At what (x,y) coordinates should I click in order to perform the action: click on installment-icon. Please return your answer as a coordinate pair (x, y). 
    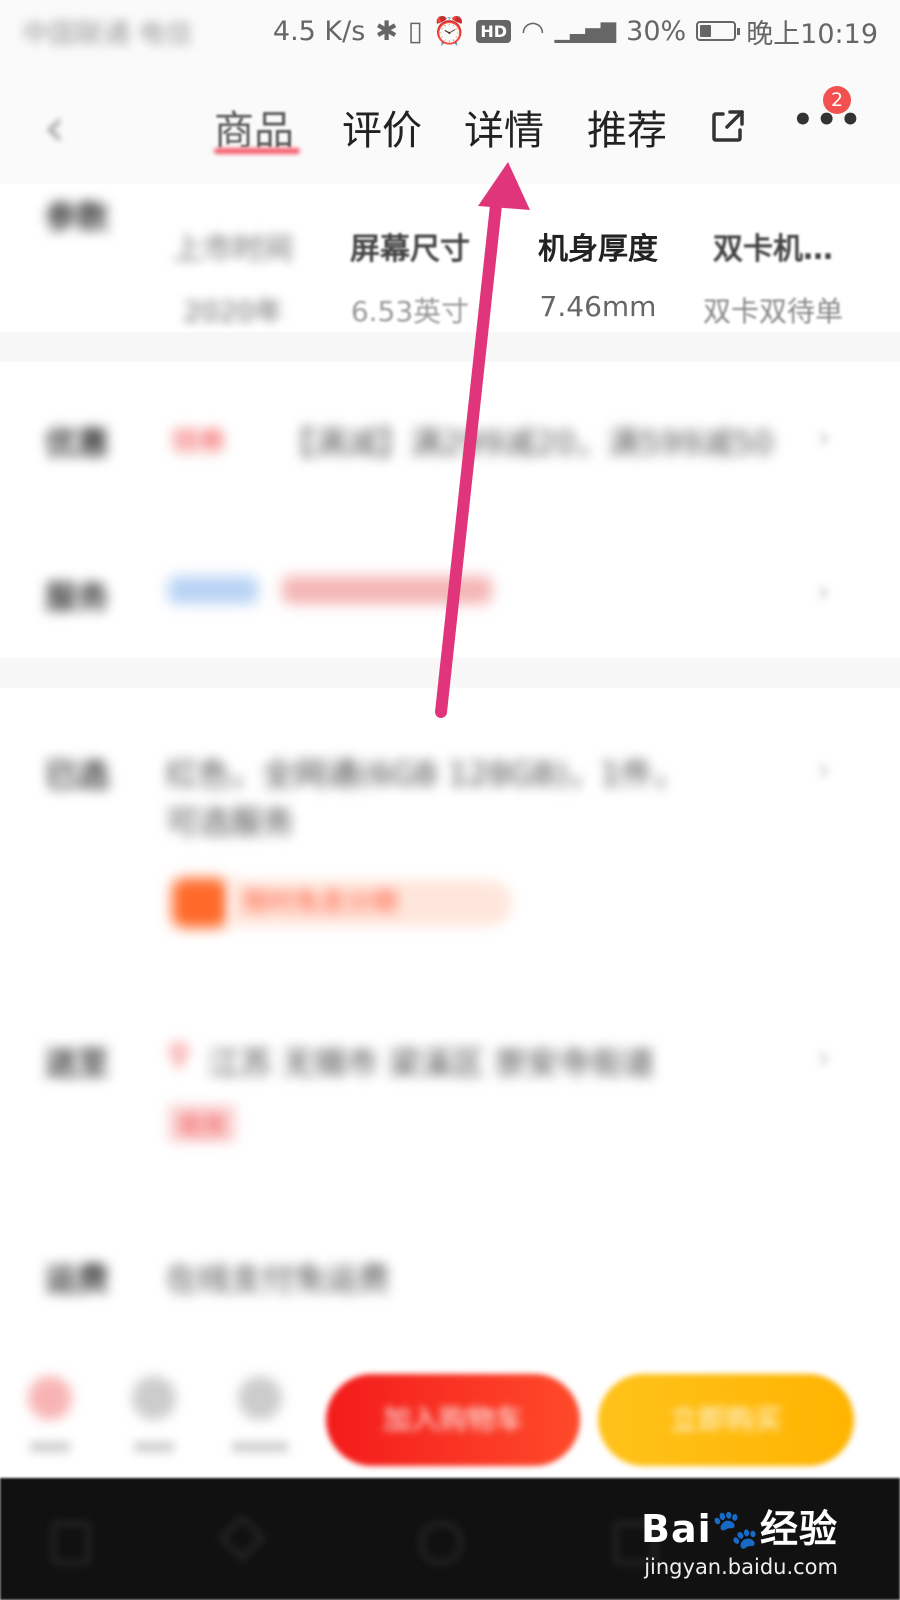
    Looking at the image, I should click on (200, 903).